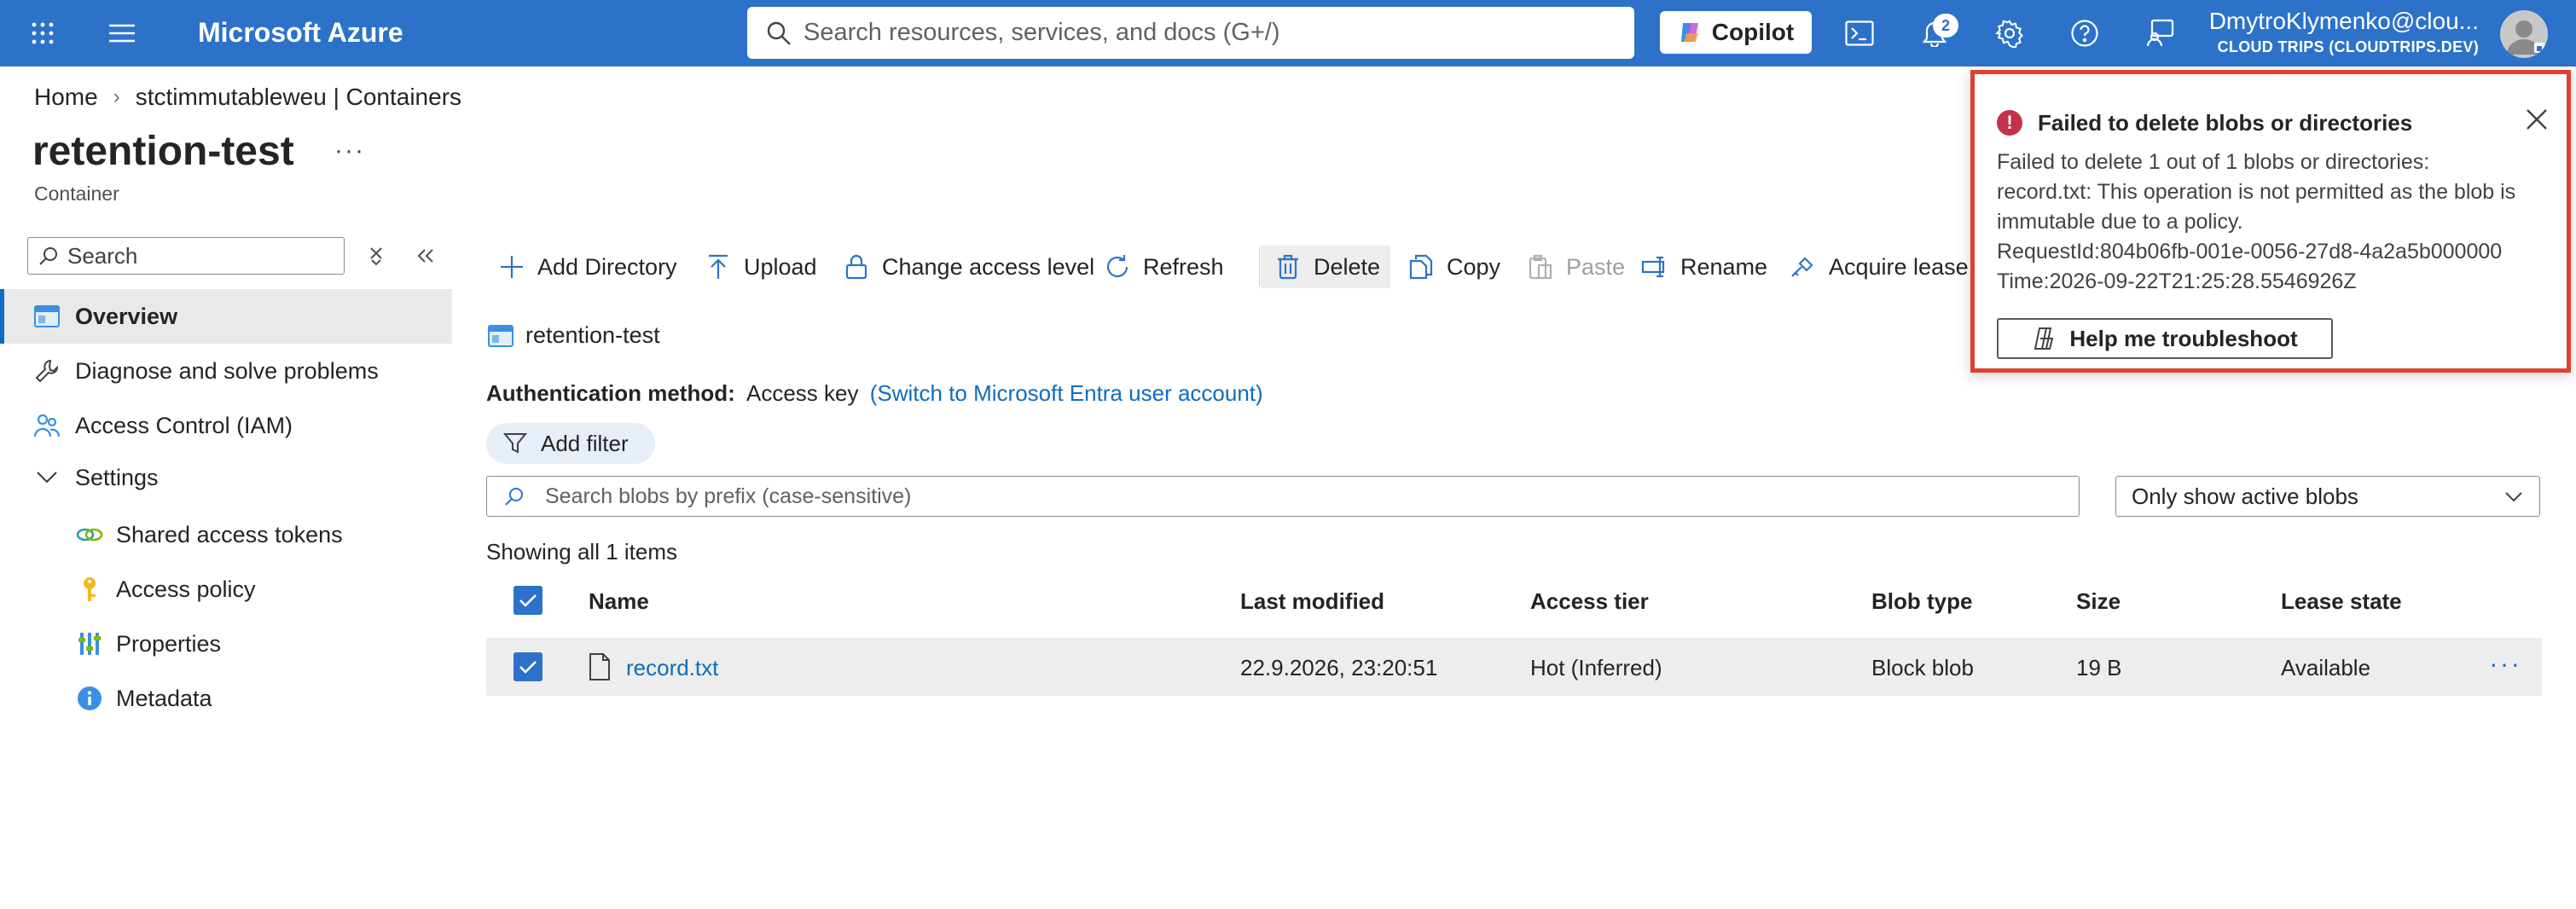 The height and width of the screenshot is (909, 2576). What do you see at coordinates (48, 256) in the screenshot?
I see `search-icon` at bounding box center [48, 256].